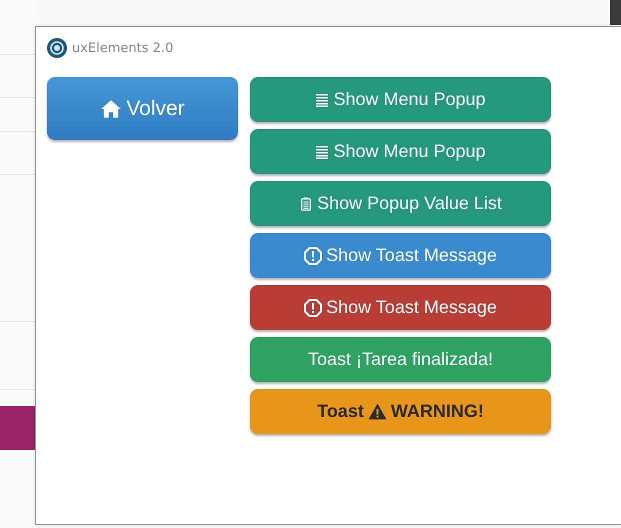 The image size is (621, 528). I want to click on scrollbar-edge, so click(615, 12).